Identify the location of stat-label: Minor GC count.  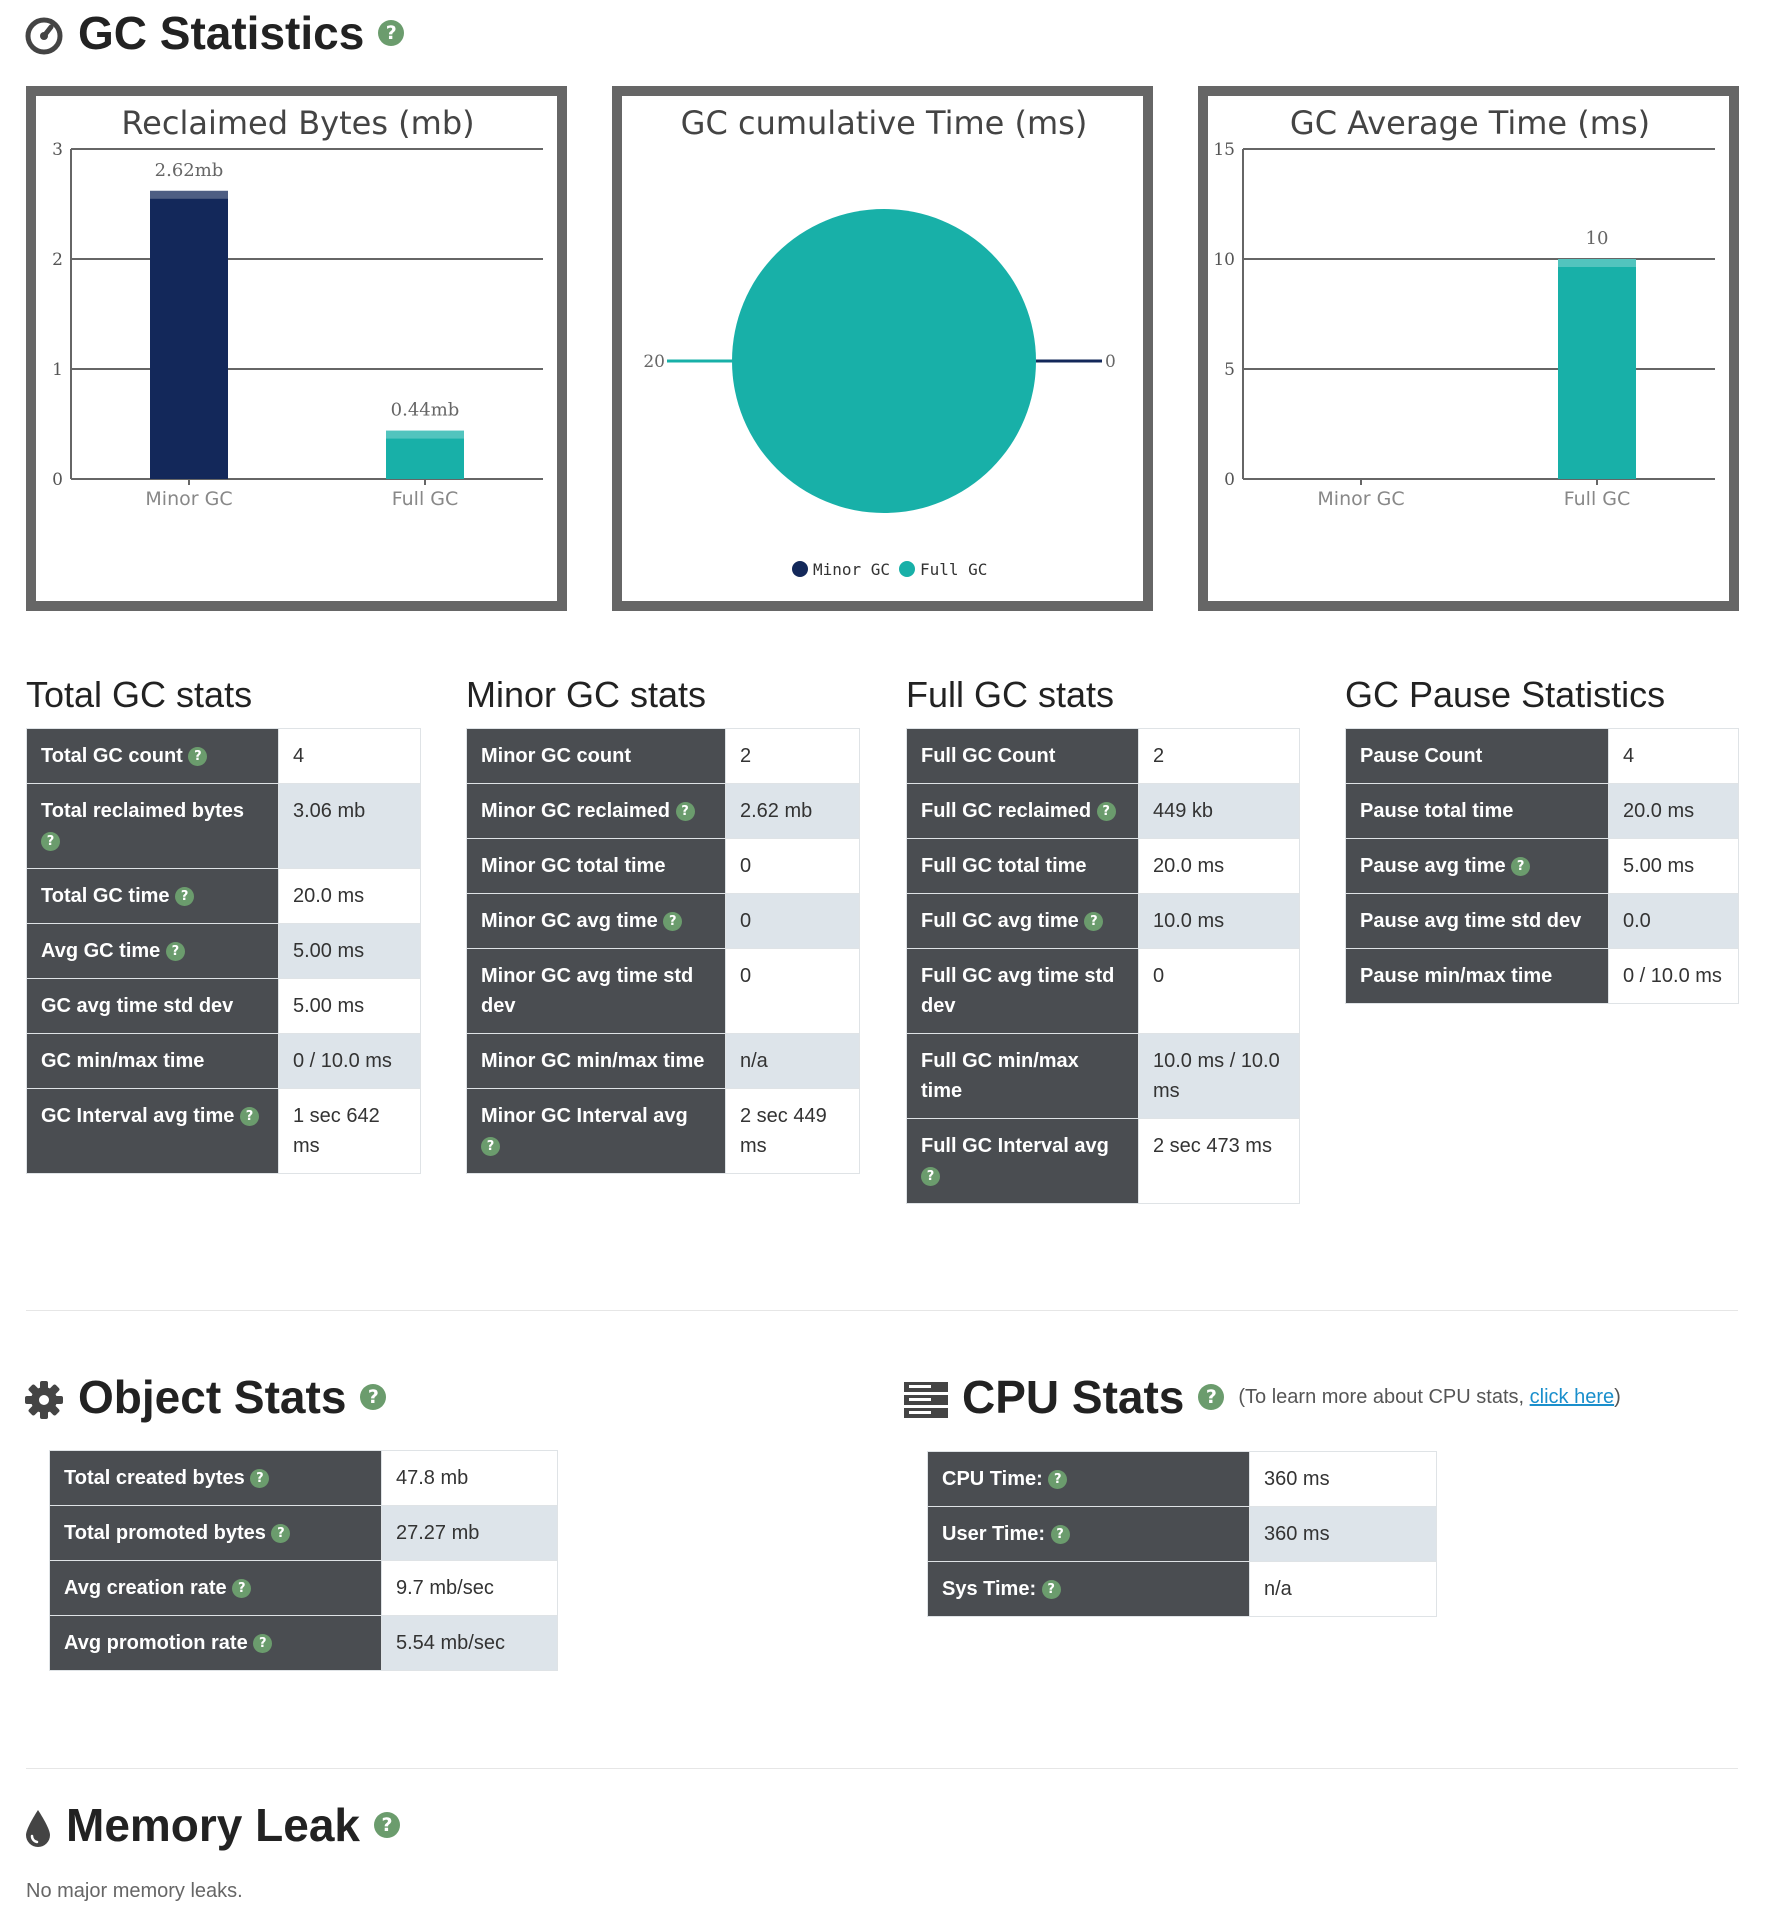
(596, 756).